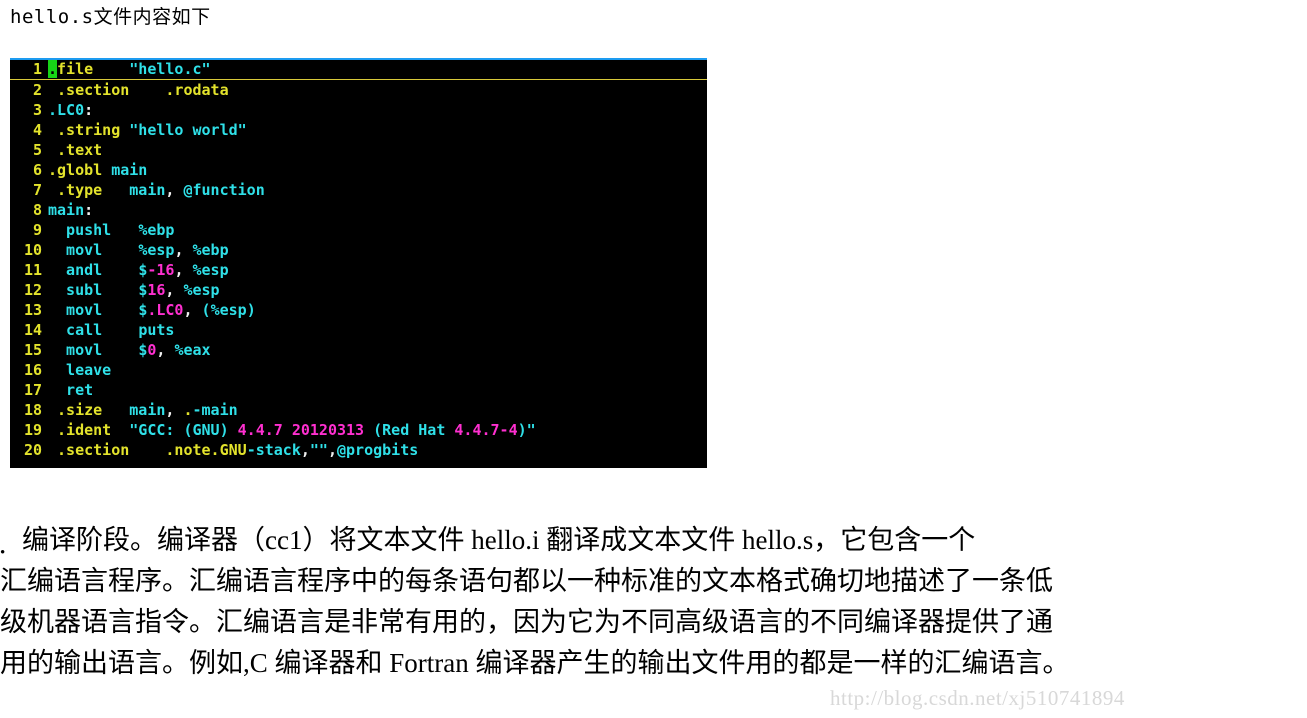  Describe the element at coordinates (111, 330) in the screenshot. I see `line-content: call puts` at that location.